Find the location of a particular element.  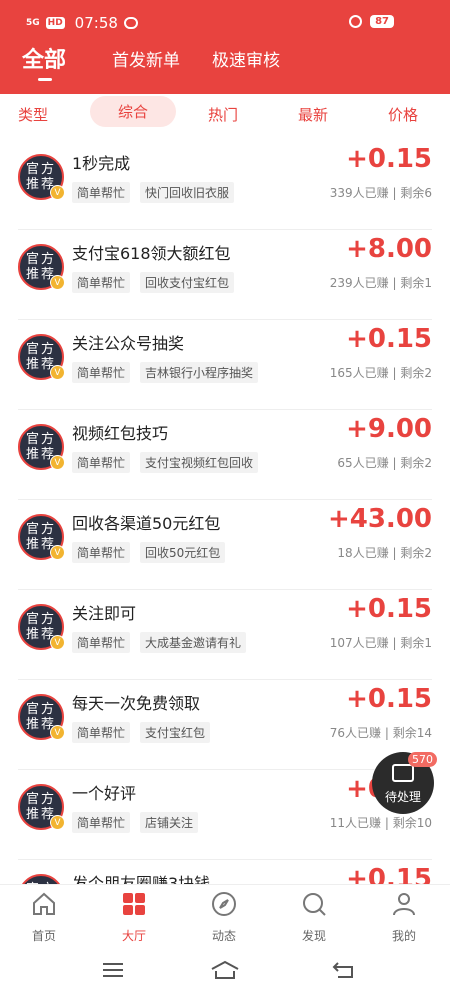

menu-icon is located at coordinates (113, 970).